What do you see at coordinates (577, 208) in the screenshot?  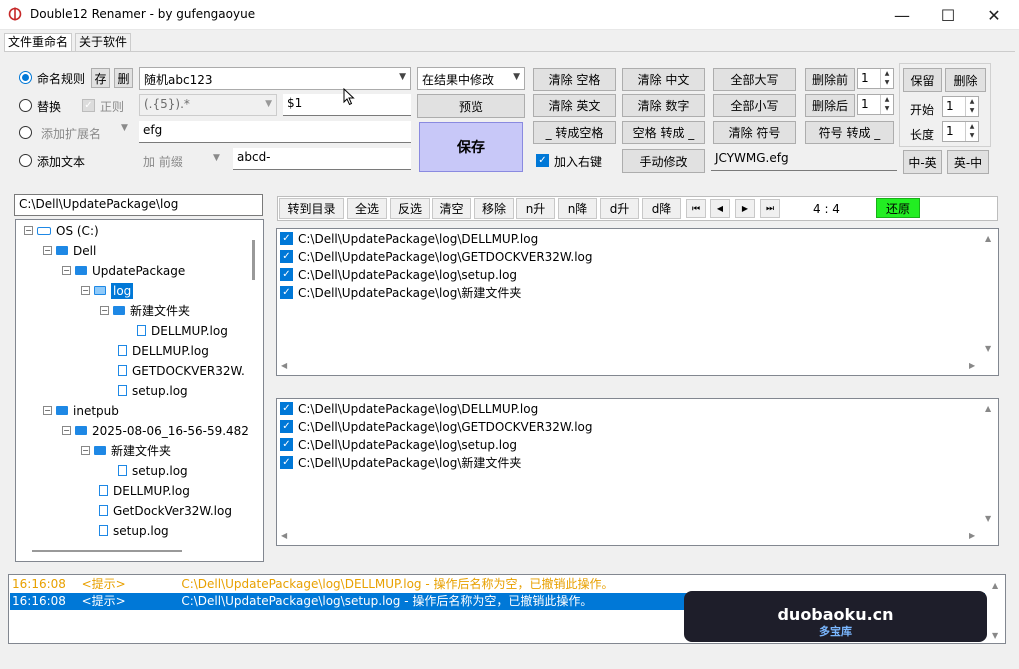 I see `sort-name-desc-button: n降` at bounding box center [577, 208].